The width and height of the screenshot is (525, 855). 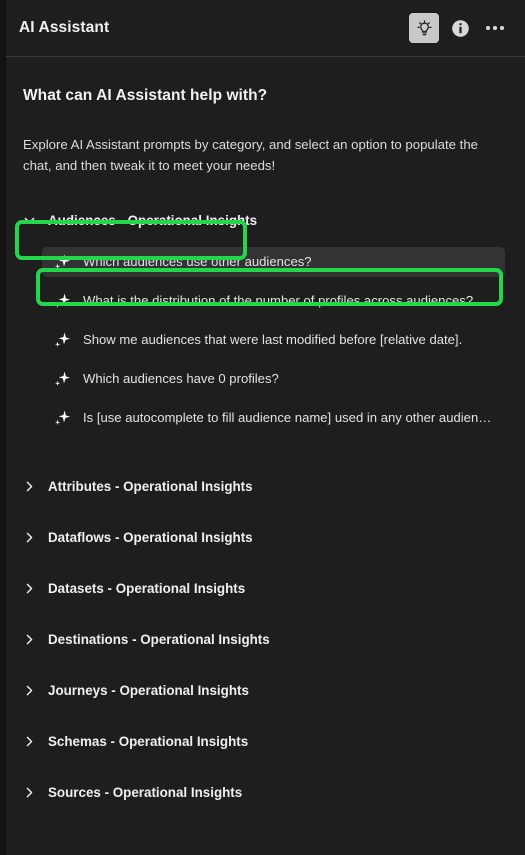 I want to click on header-actions, so click(x=459, y=28).